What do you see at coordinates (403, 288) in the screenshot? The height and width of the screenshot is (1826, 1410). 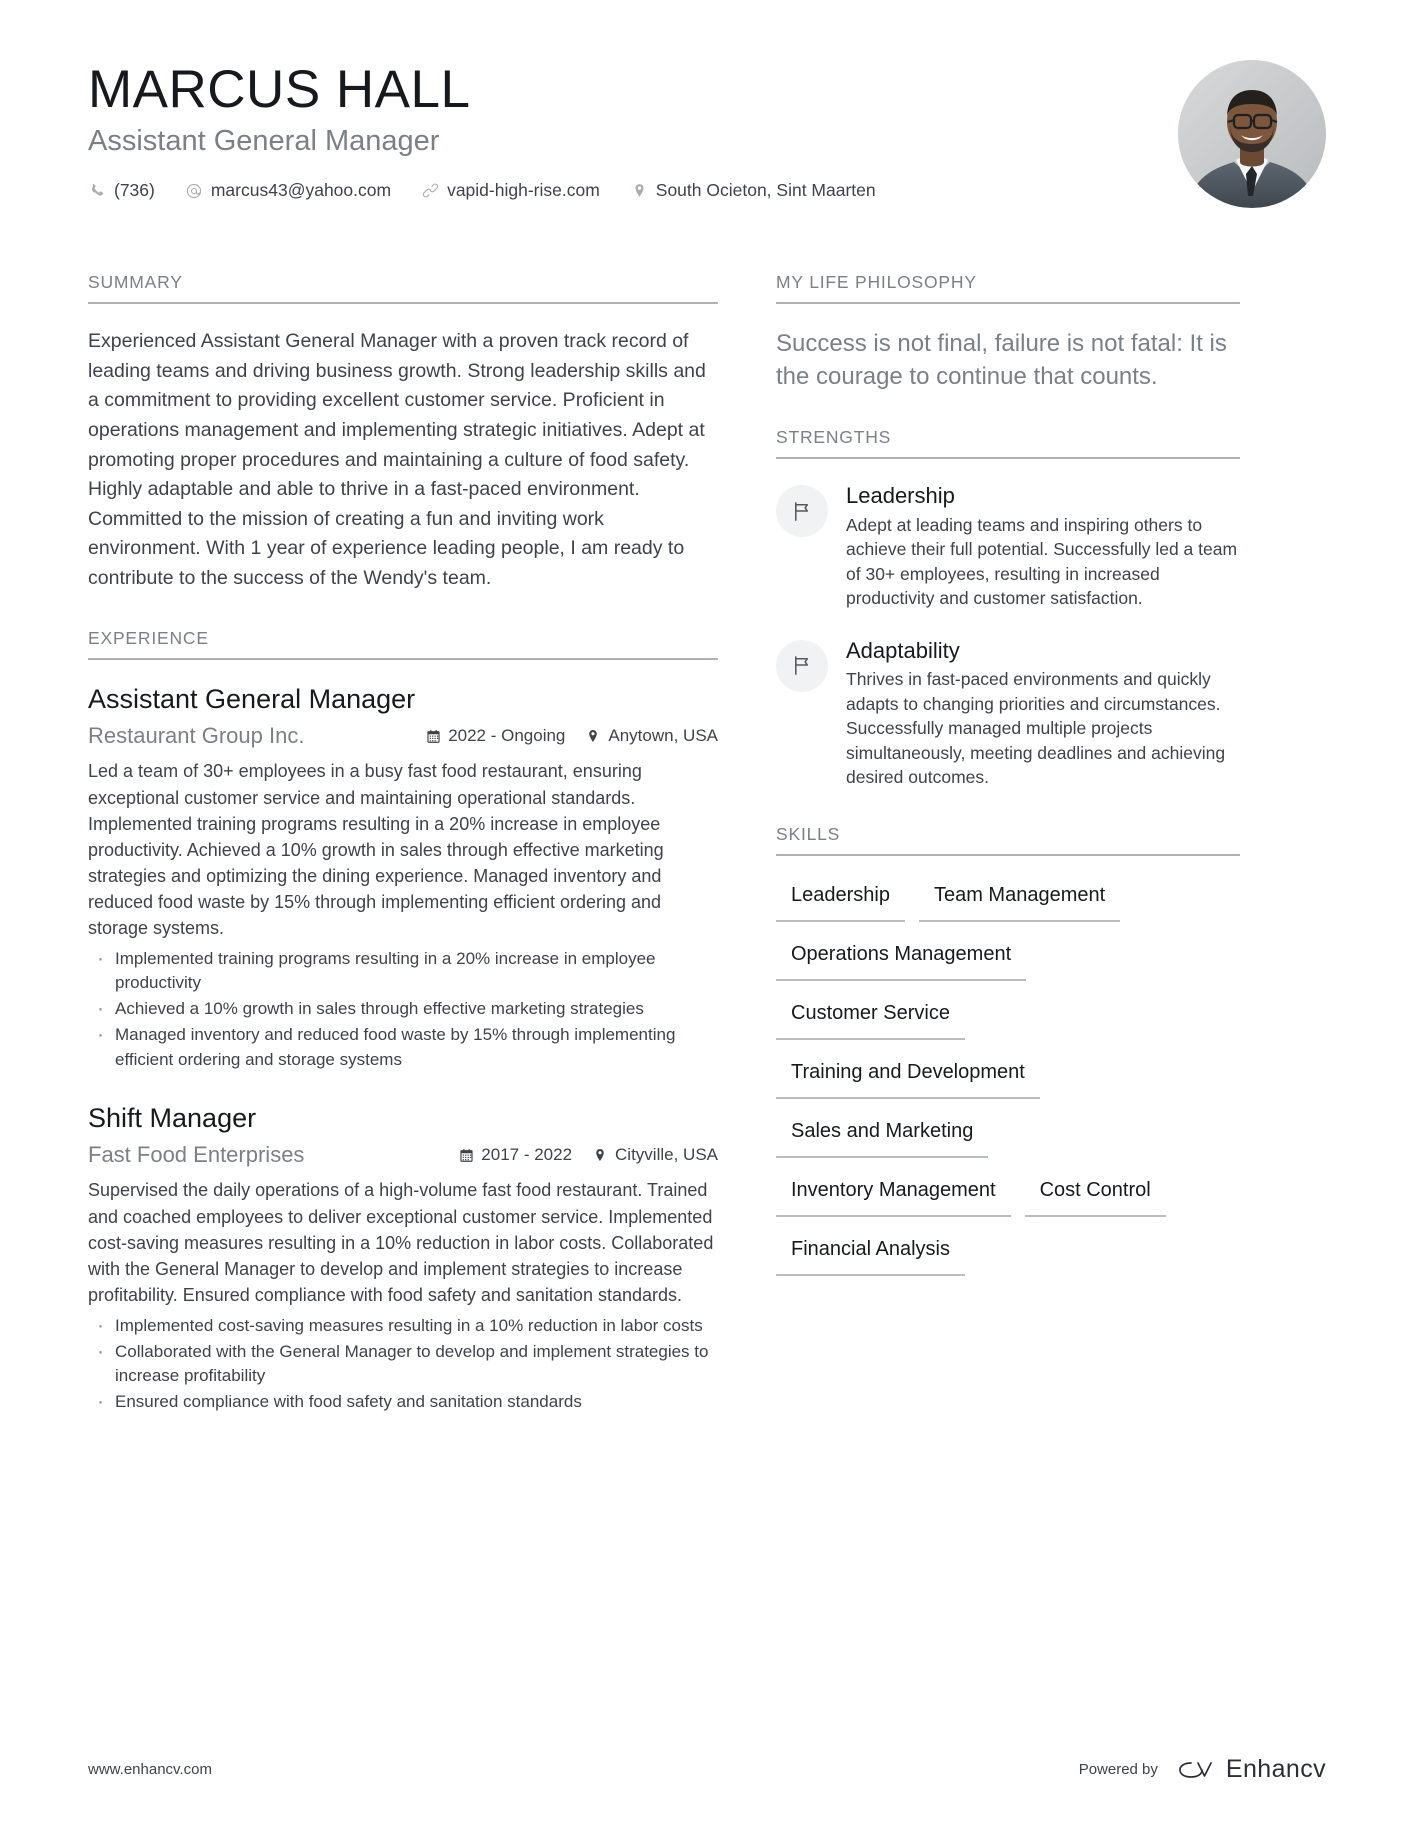 I see `summary-section-title: SUMMARY` at bounding box center [403, 288].